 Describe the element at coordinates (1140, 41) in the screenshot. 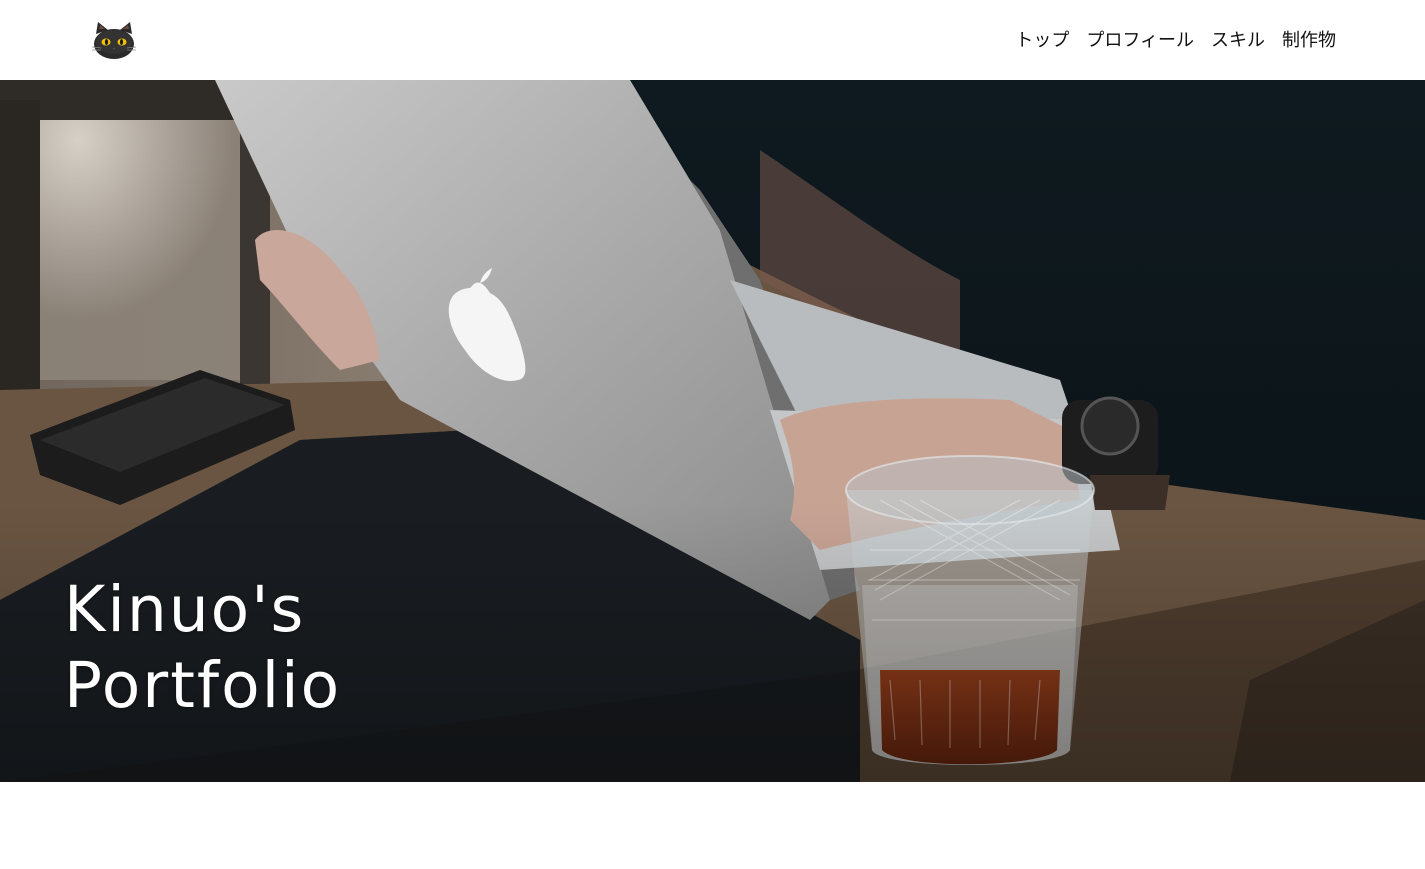

I see `nav-item-profile: プロフィール` at that location.